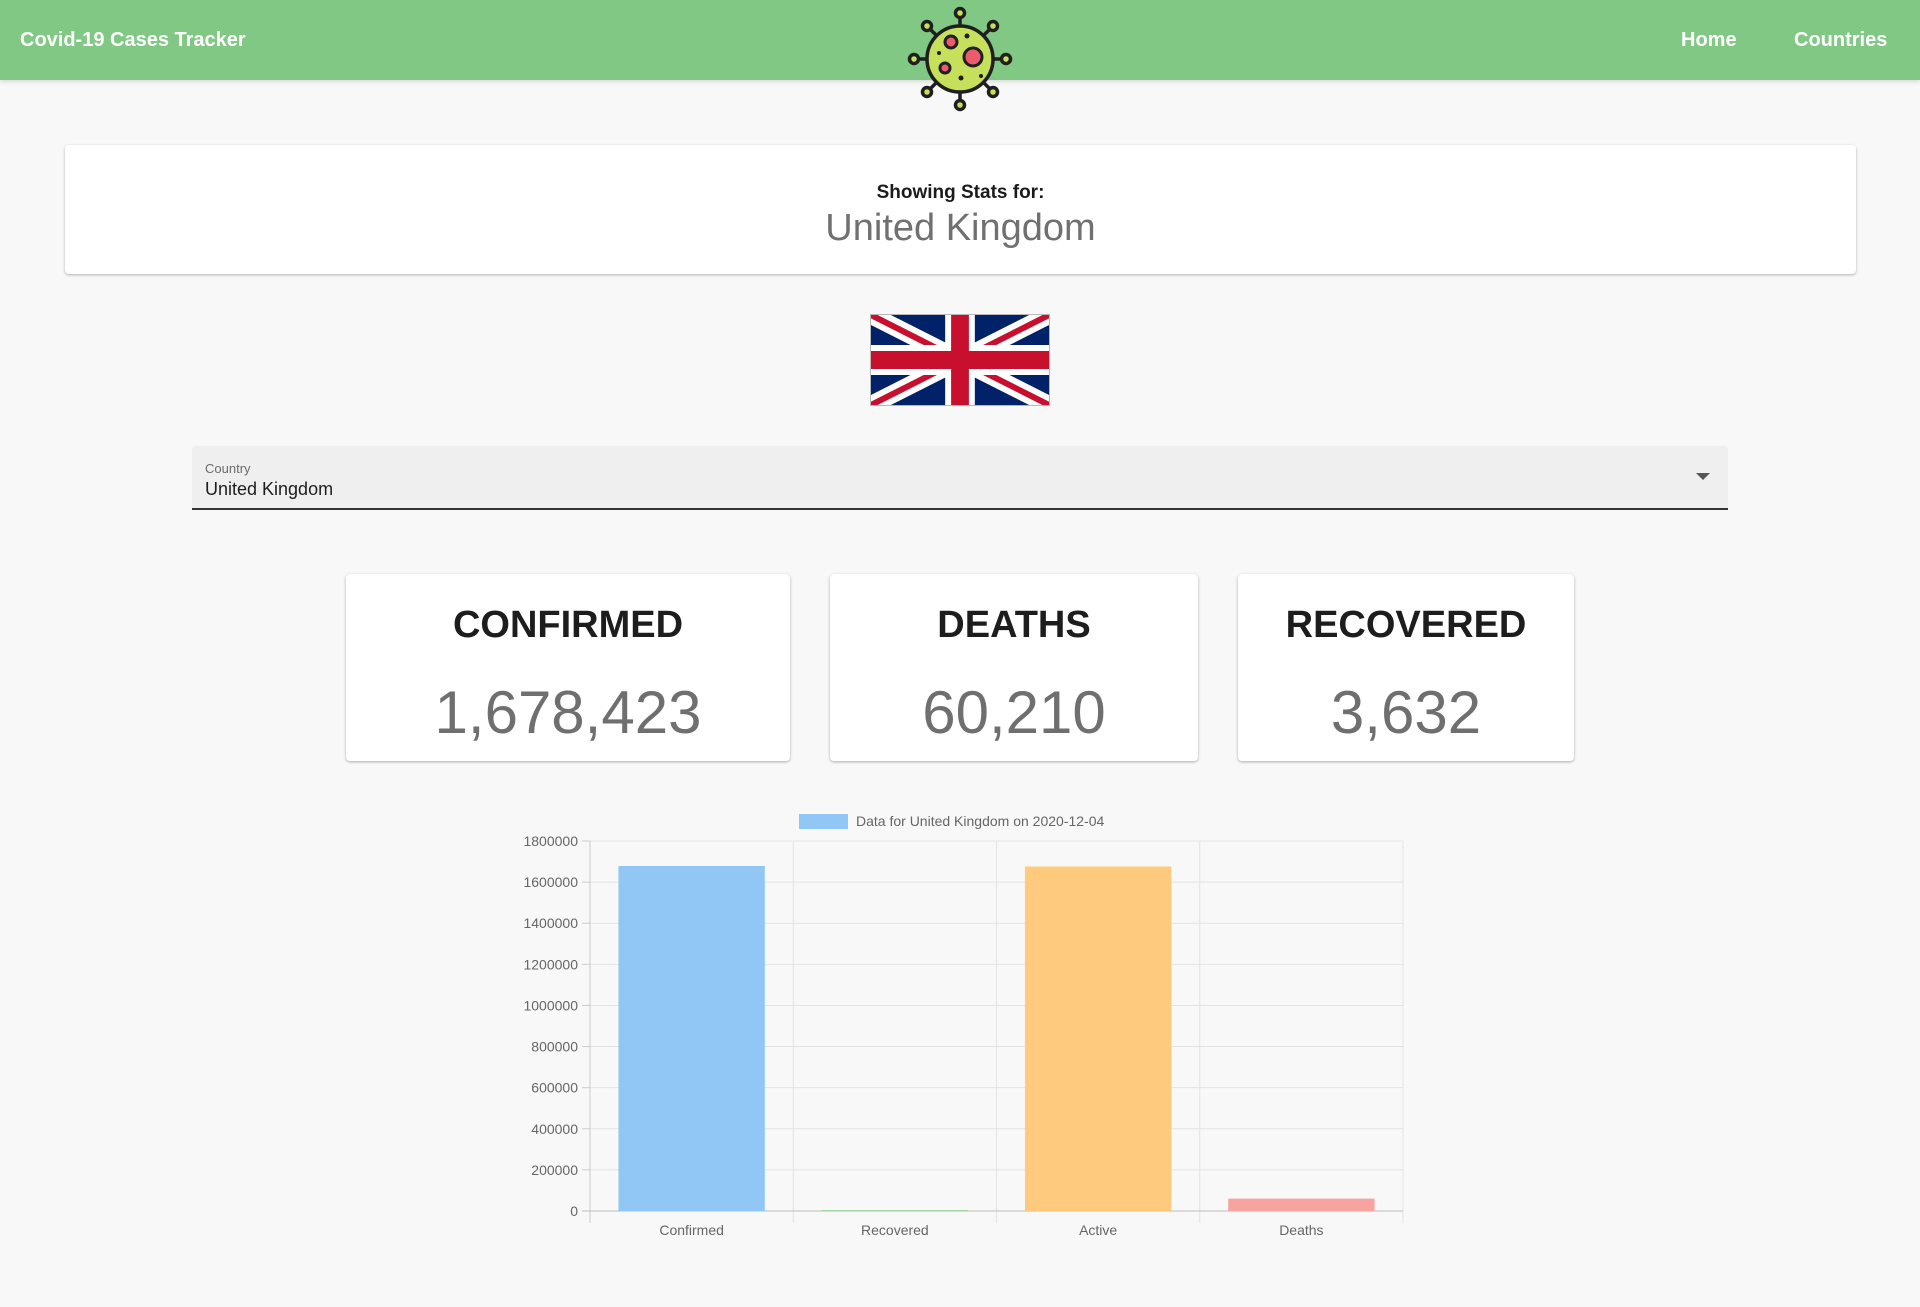 The height and width of the screenshot is (1307, 1920). What do you see at coordinates (568, 667) in the screenshot?
I see `confirmed-card: CONFIRMED 1,678,423` at bounding box center [568, 667].